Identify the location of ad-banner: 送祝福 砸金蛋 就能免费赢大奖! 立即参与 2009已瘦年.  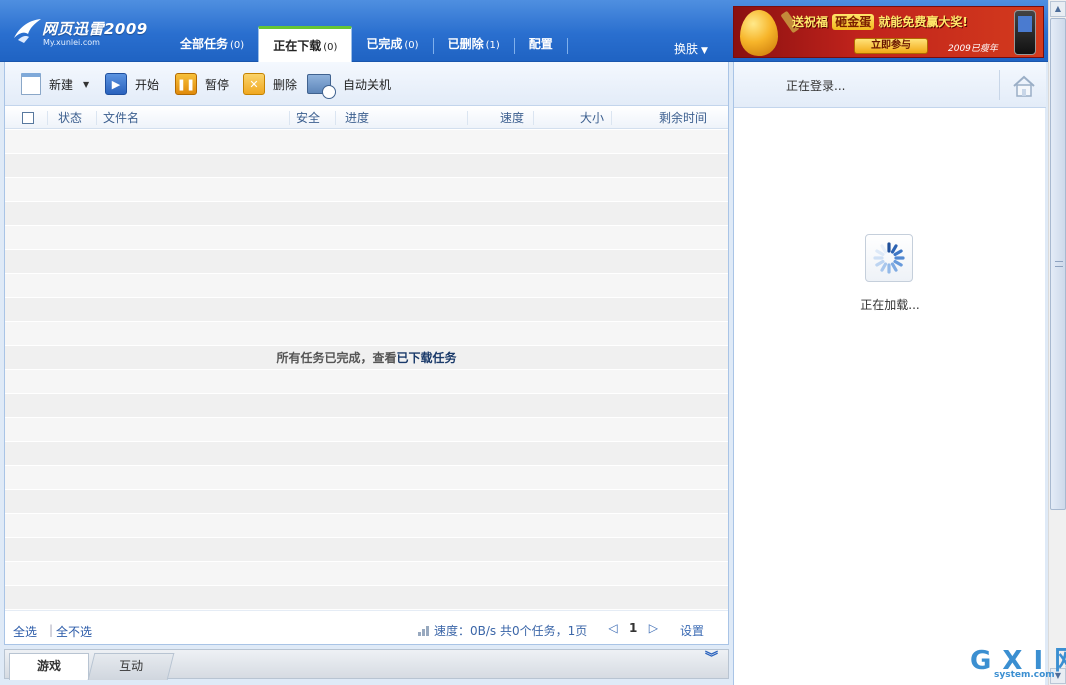
(888, 32).